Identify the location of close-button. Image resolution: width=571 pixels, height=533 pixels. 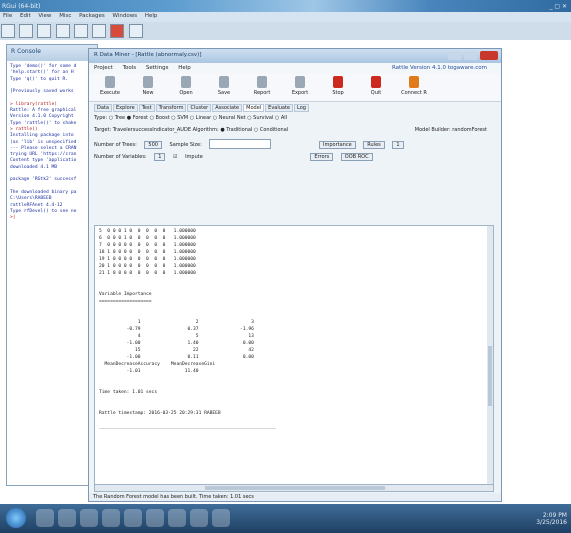
(489, 55).